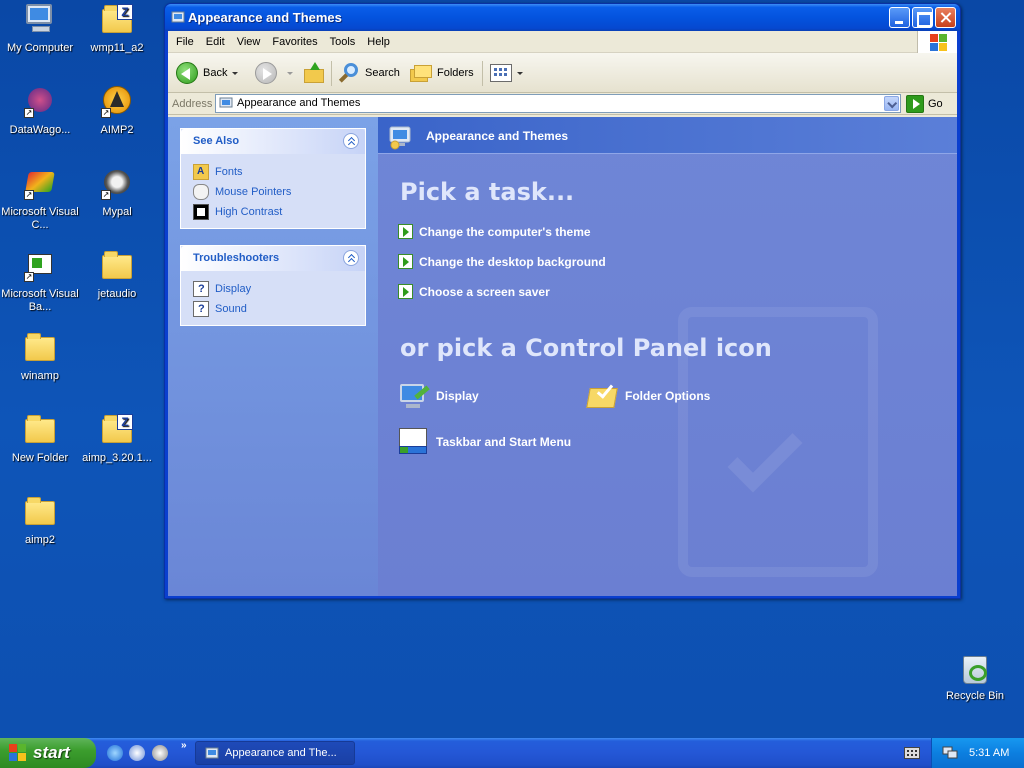 Image resolution: width=1024 pixels, height=768 pixels. I want to click on address-value: Appearance and Themes, so click(299, 103).